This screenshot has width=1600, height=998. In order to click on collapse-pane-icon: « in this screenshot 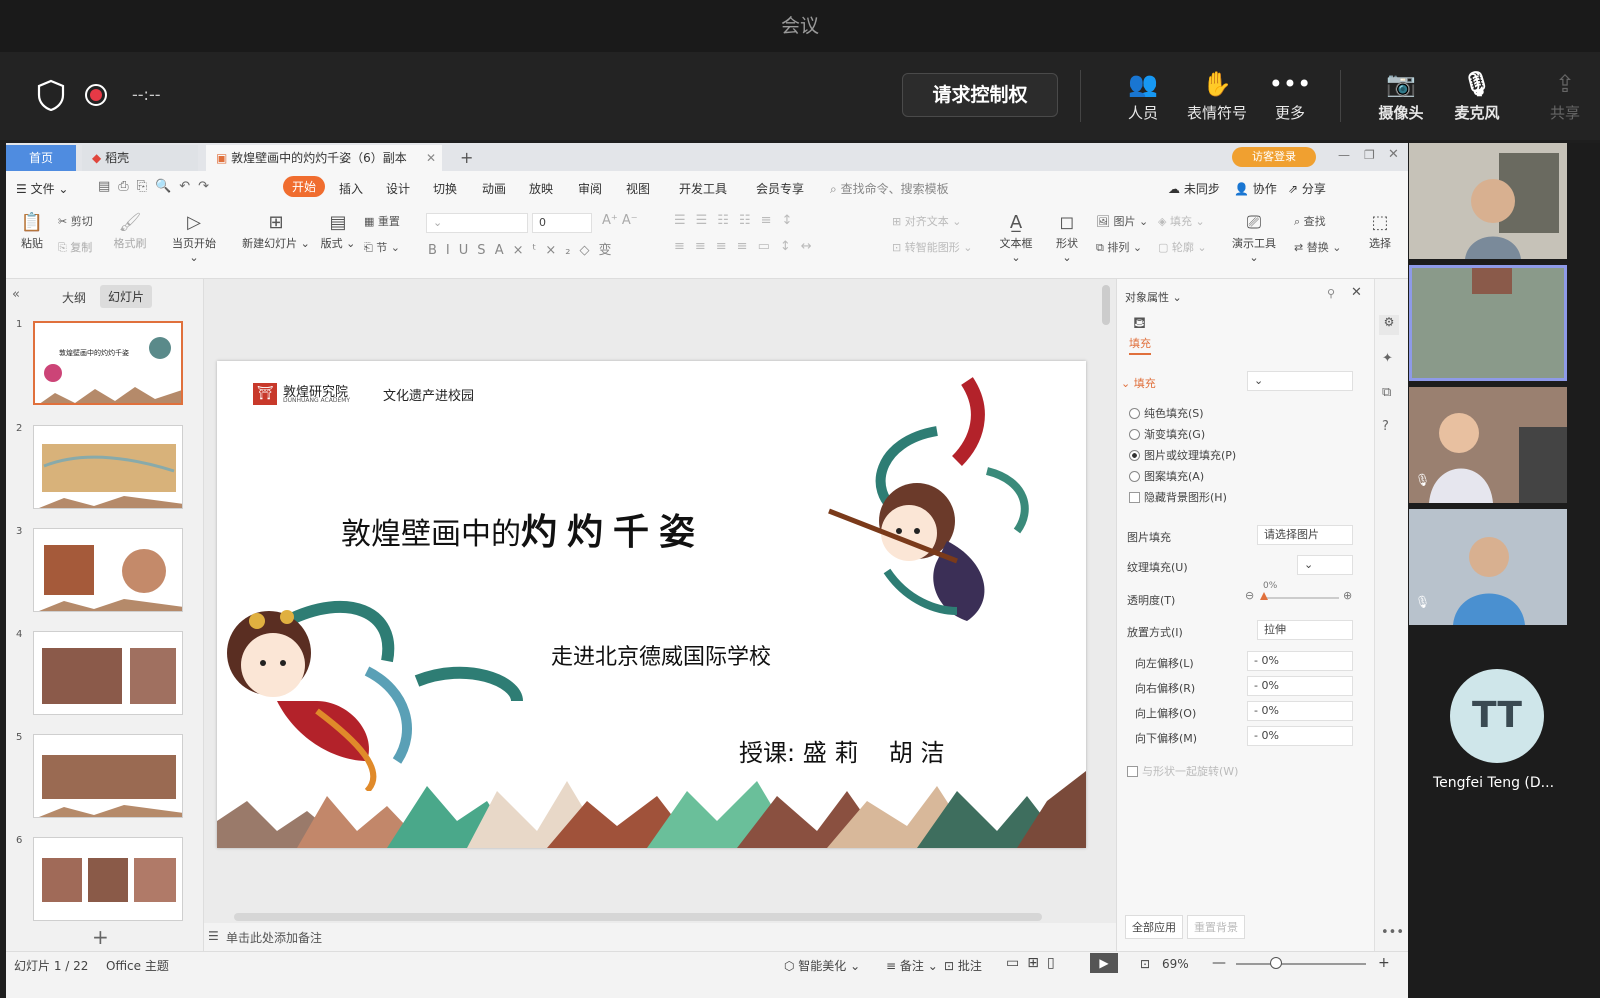, I will do `click(16, 294)`.